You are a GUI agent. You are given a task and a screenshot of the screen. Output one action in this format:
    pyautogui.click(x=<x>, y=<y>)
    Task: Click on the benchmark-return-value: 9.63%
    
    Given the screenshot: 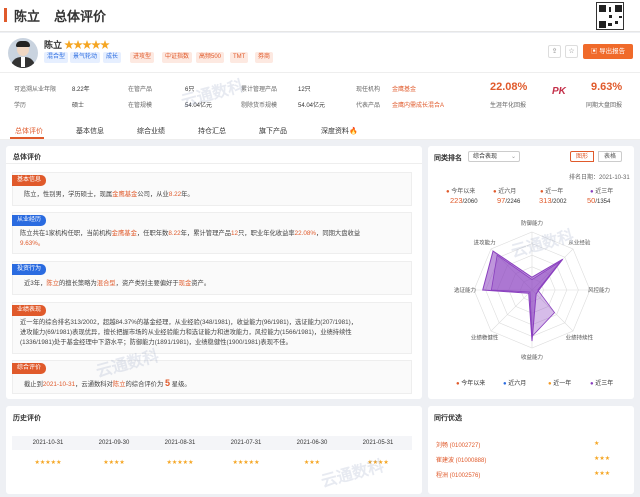 What is the action you would take?
    pyautogui.click(x=607, y=87)
    